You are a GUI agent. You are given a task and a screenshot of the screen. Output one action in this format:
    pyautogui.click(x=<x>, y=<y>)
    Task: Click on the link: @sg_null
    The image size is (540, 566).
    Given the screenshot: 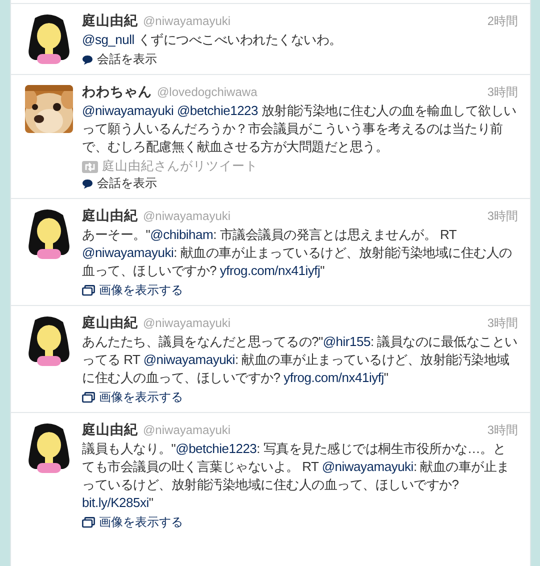 What is the action you would take?
    pyautogui.click(x=108, y=39)
    